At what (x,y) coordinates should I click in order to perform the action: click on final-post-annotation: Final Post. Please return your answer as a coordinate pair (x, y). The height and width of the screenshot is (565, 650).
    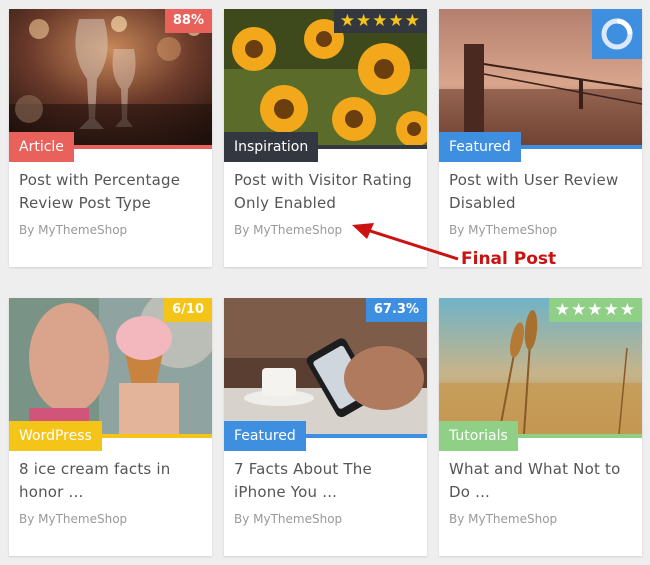
    Looking at the image, I should click on (509, 259).